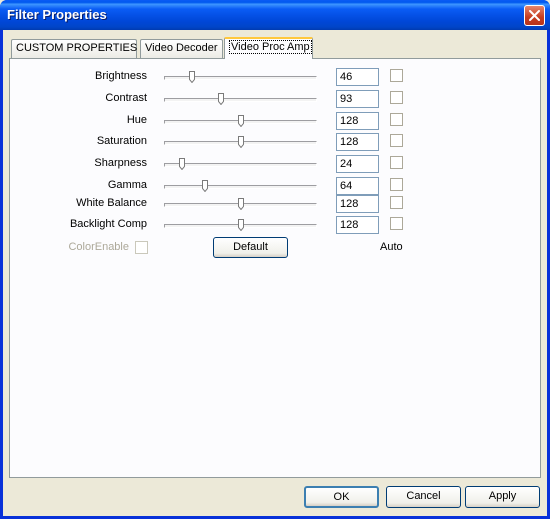 This screenshot has height=519, width=550. What do you see at coordinates (423, 497) in the screenshot?
I see `cancel-button: Cancel` at bounding box center [423, 497].